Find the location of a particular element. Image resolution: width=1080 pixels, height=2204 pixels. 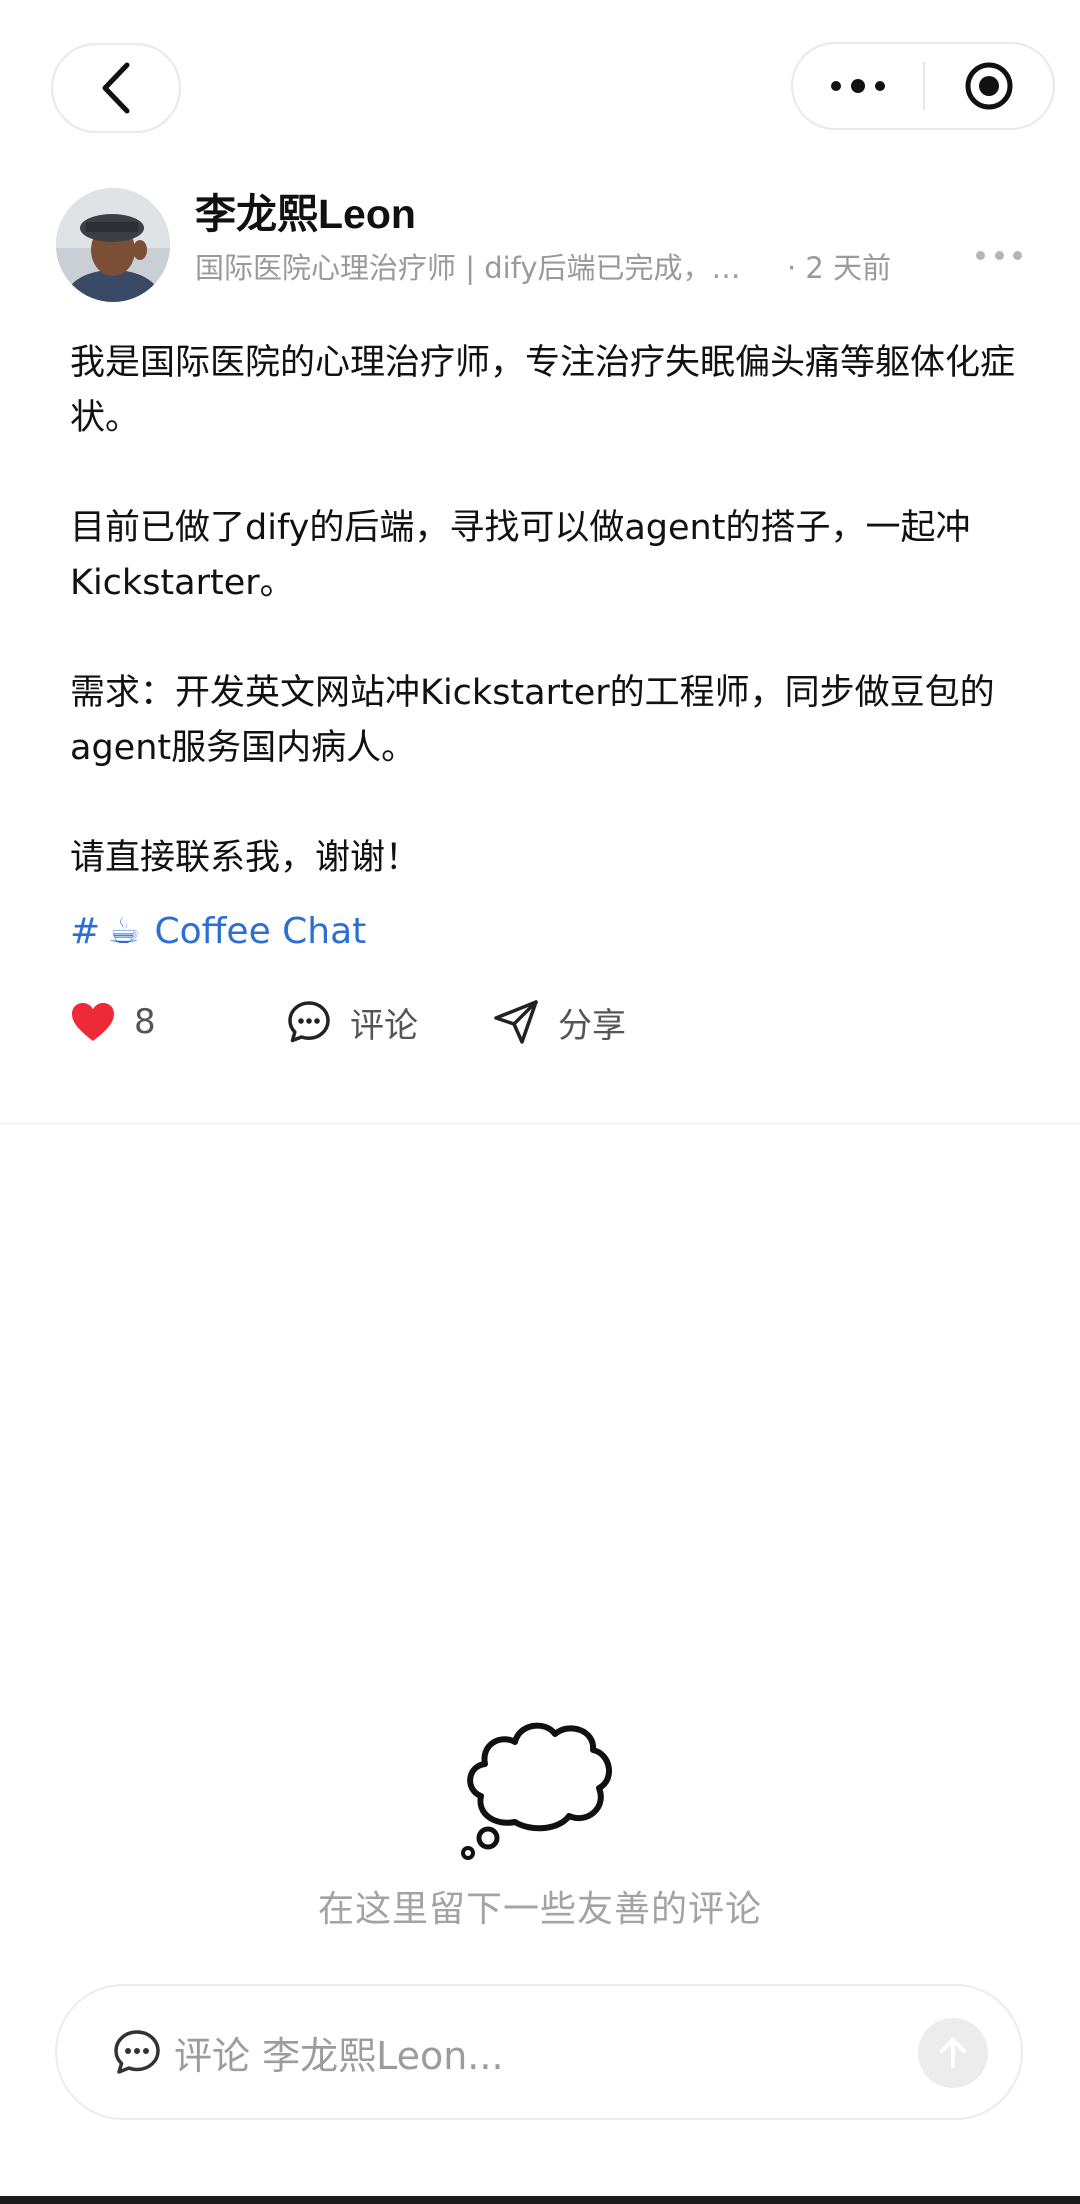

heart-icon is located at coordinates (93, 1022).